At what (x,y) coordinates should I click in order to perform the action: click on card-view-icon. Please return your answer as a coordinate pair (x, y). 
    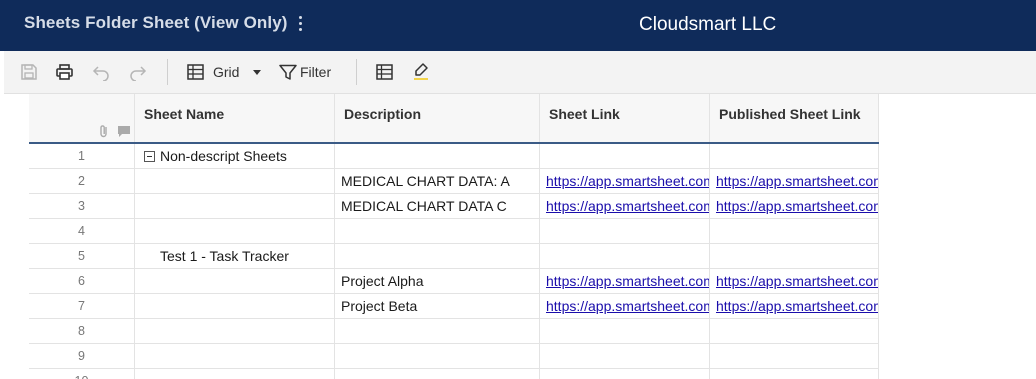
    Looking at the image, I should click on (384, 72).